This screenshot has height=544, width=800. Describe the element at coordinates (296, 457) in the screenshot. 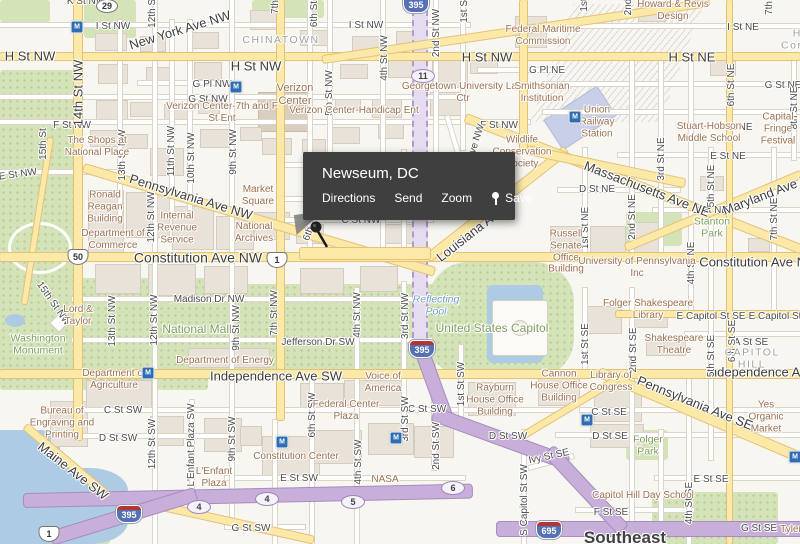

I see `place-label: Constitution Center` at that location.